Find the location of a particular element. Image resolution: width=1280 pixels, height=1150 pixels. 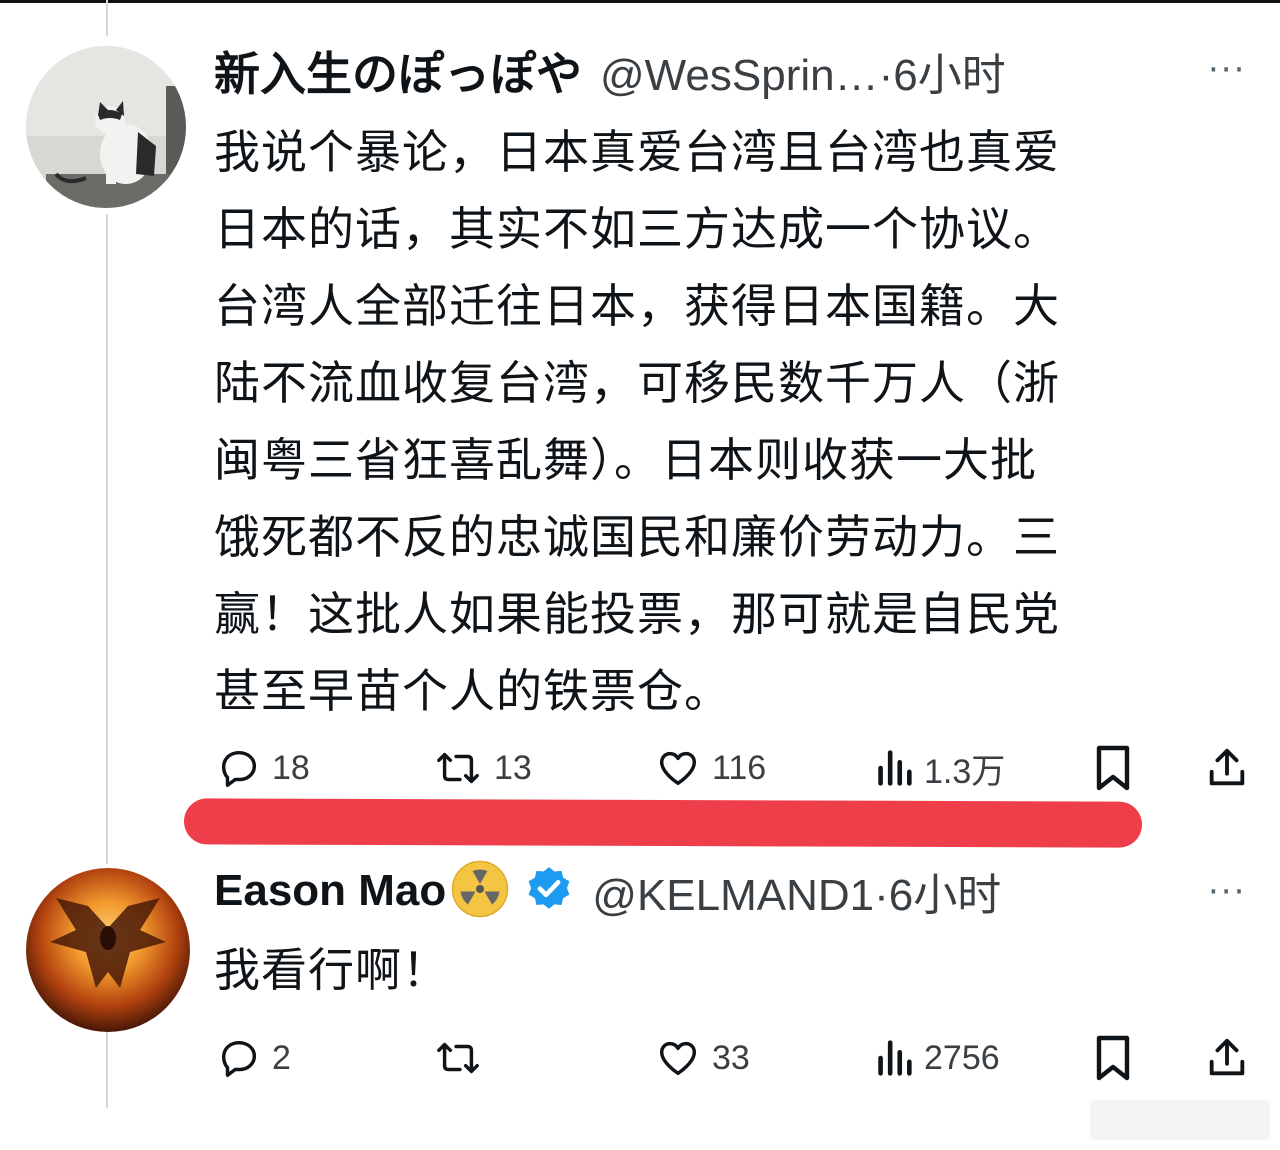

reply-count: 18 is located at coordinates (291, 767).